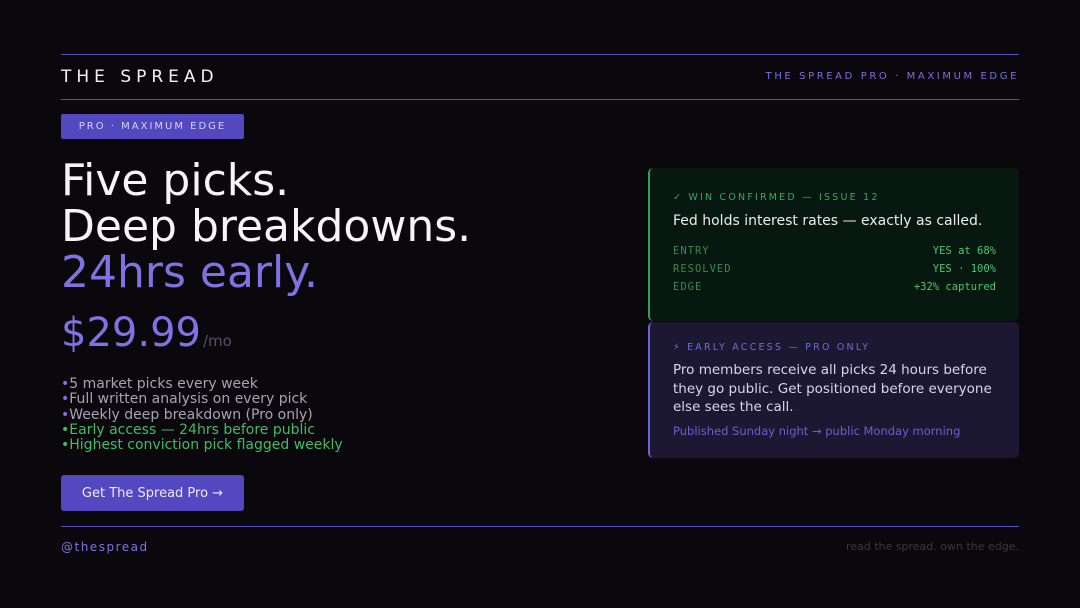 The image size is (1080, 608). I want to click on feature-text: 5 market picks every week, so click(163, 384).